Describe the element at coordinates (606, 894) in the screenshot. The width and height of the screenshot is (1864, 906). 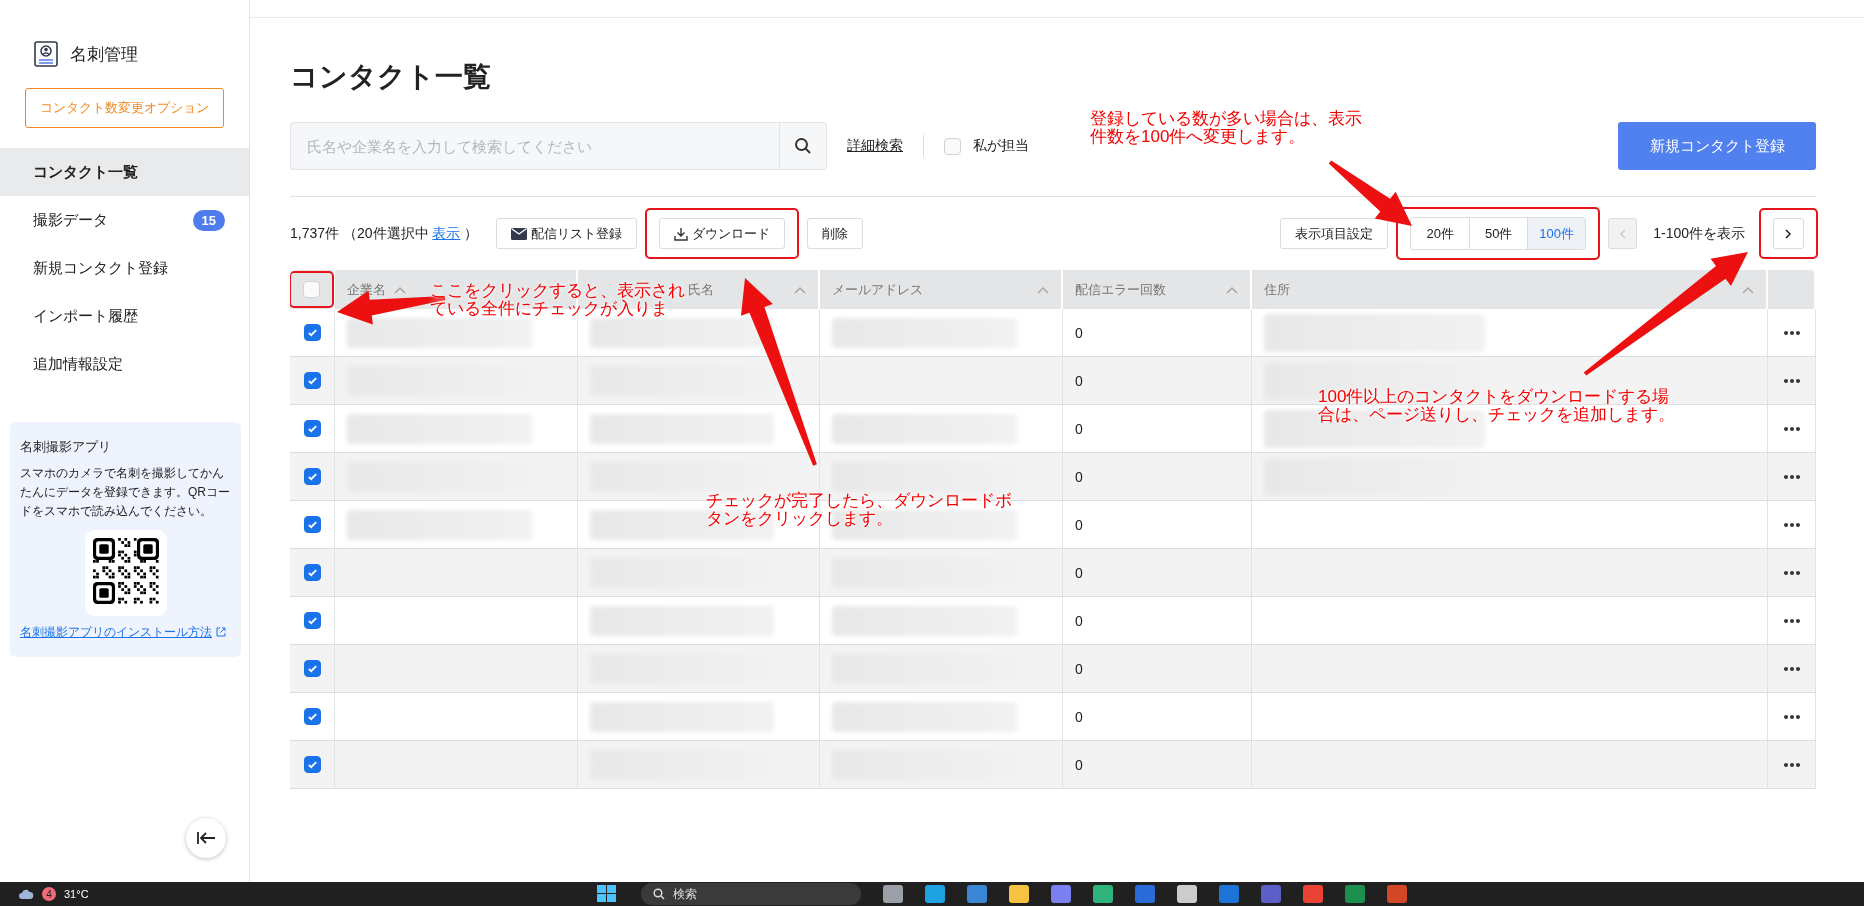
I see `windows-icon` at that location.